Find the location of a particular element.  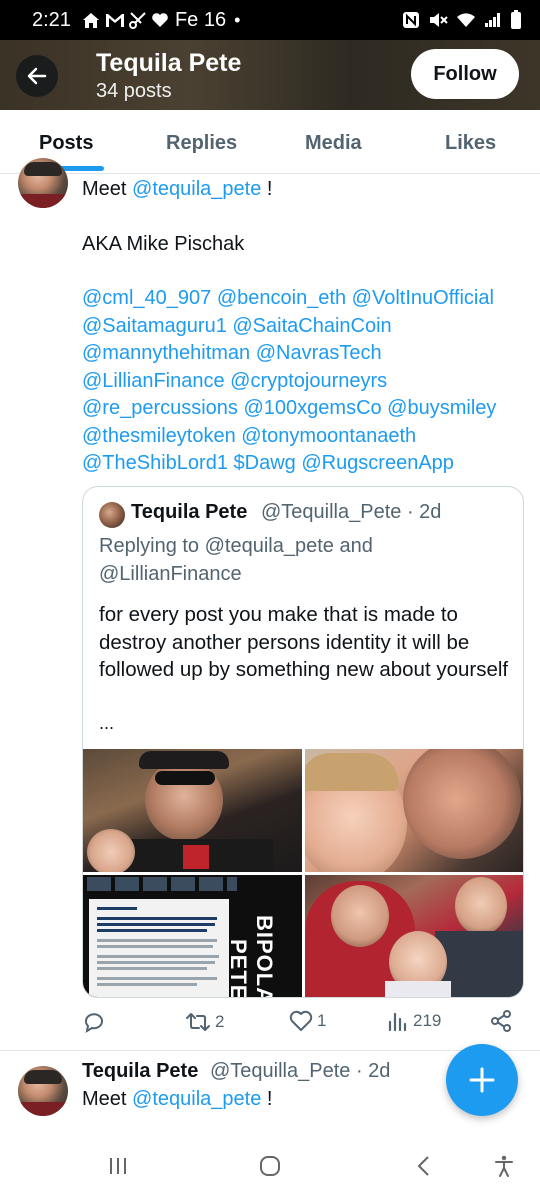

header-title-block: Tequila Pete 34 posts is located at coordinates (168, 76).